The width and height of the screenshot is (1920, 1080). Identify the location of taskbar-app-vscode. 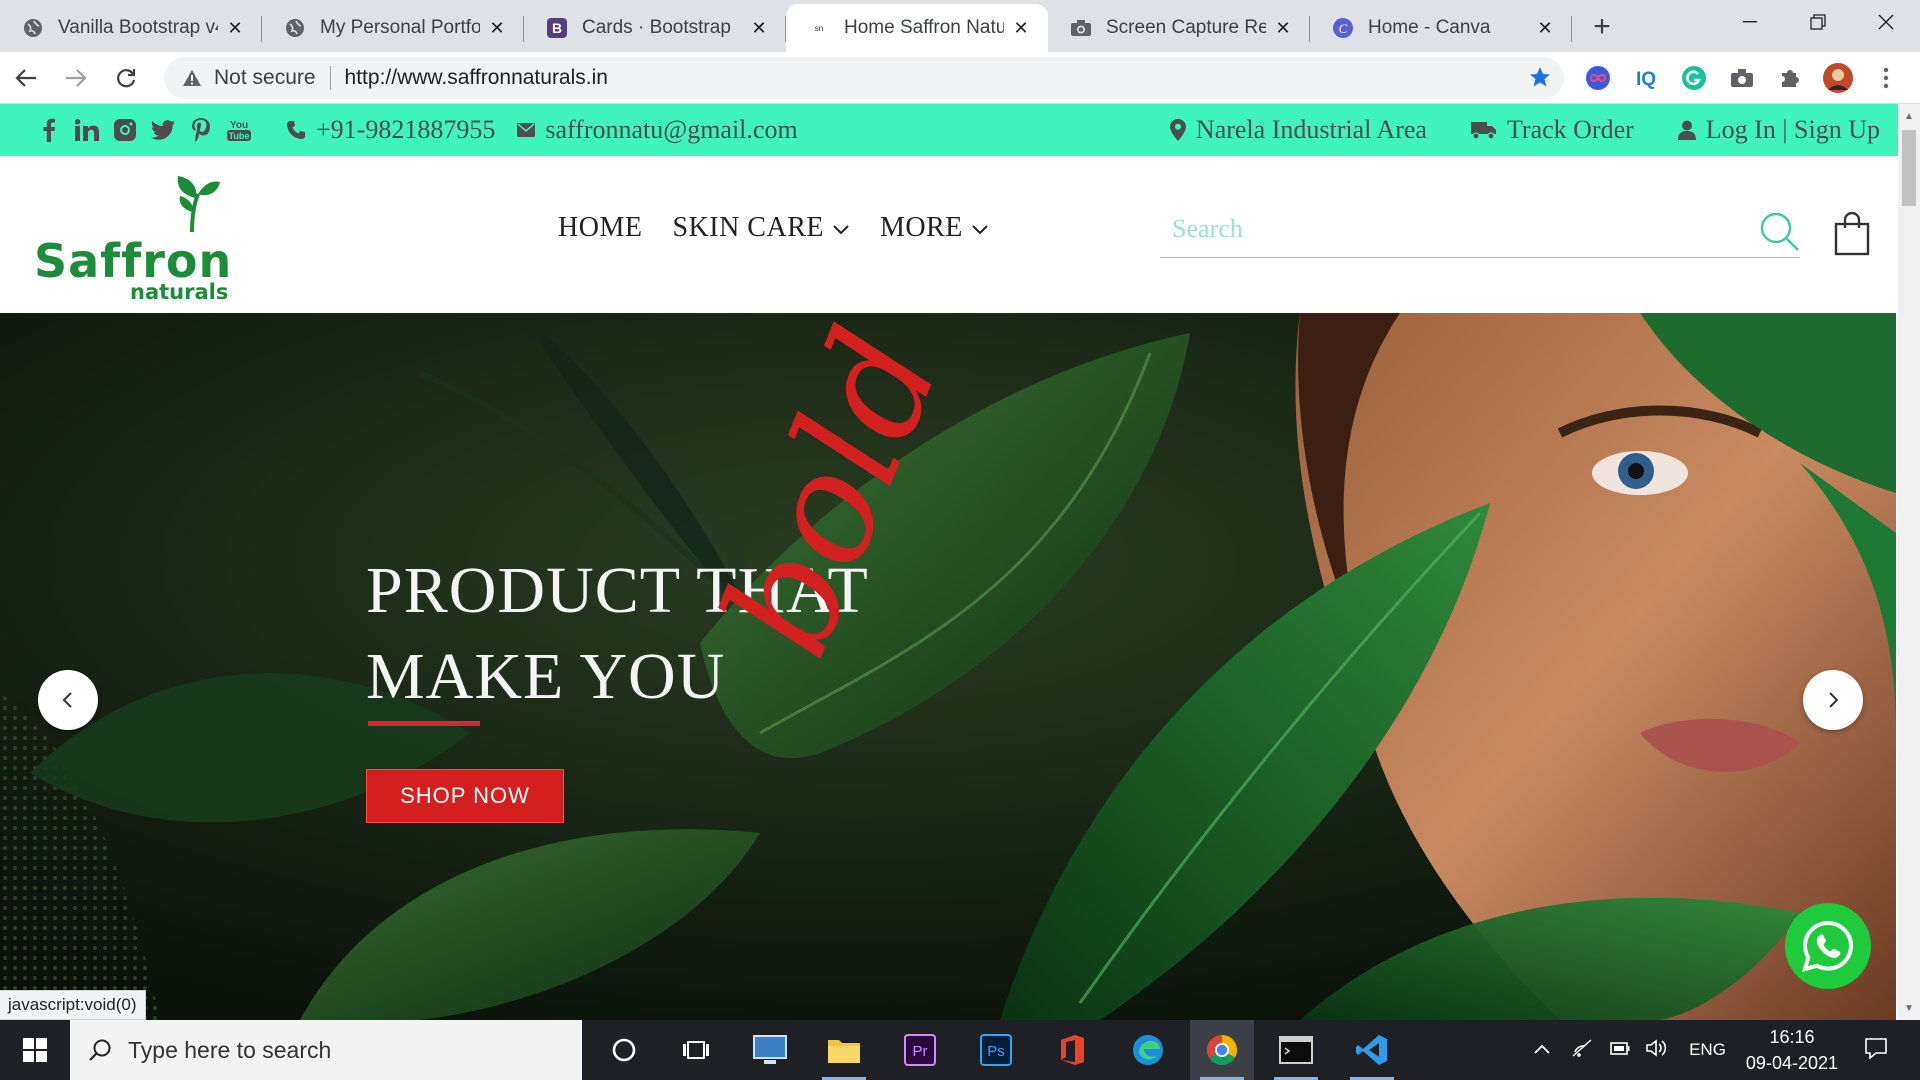
(1372, 1050).